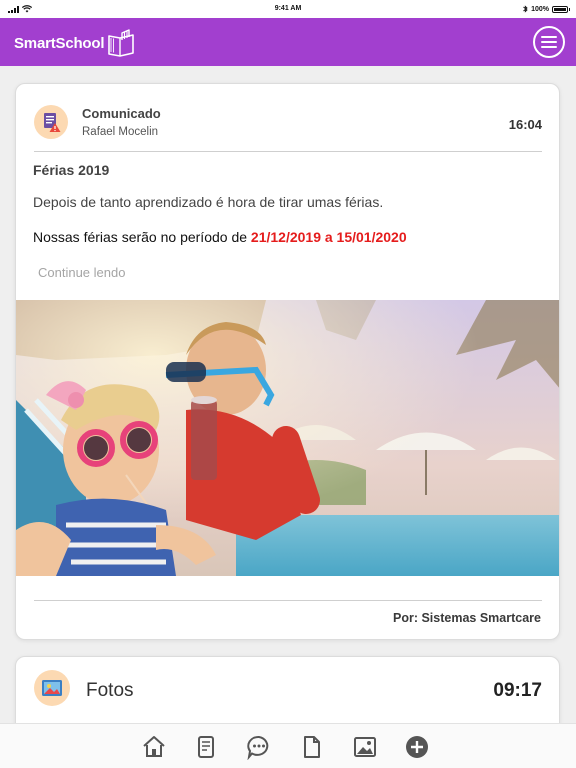 The height and width of the screenshot is (768, 576). I want to click on status-right: 100%, so click(546, 9).